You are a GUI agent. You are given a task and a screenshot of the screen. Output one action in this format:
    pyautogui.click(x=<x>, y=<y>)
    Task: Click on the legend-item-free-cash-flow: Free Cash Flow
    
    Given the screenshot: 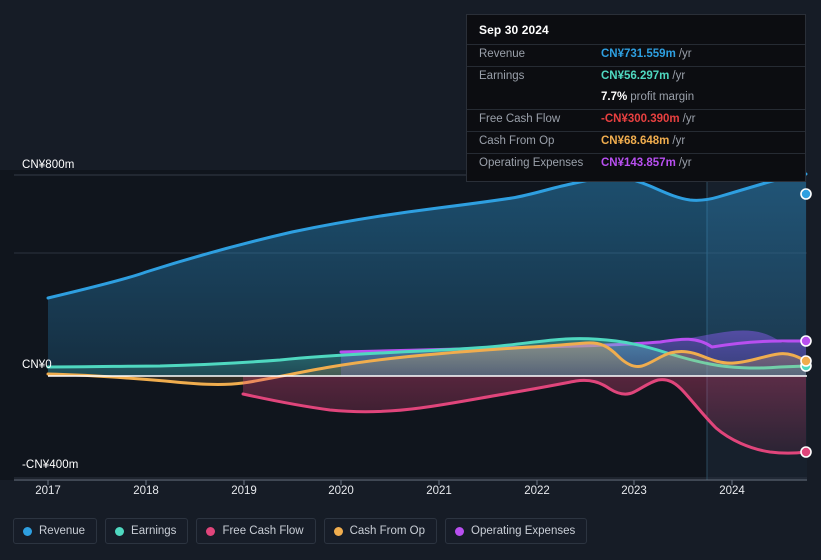 What is the action you would take?
    pyautogui.click(x=256, y=531)
    